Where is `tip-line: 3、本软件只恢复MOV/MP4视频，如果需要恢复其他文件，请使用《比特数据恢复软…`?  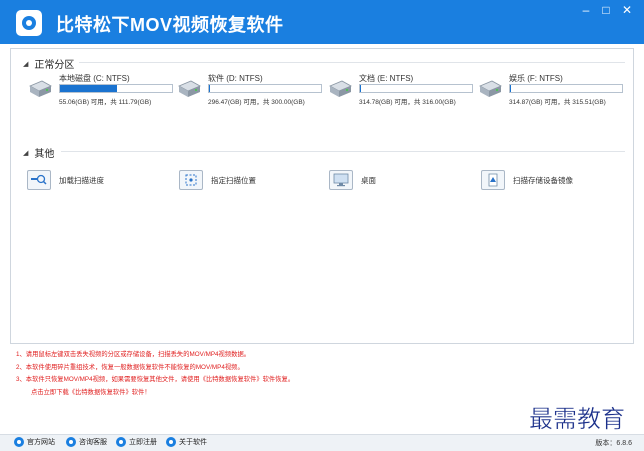 tip-line: 3、本软件只恢复MOV/MP4视频，如果需要恢复其他文件，请使用《比特数据恢复软… is located at coordinates (155, 379).